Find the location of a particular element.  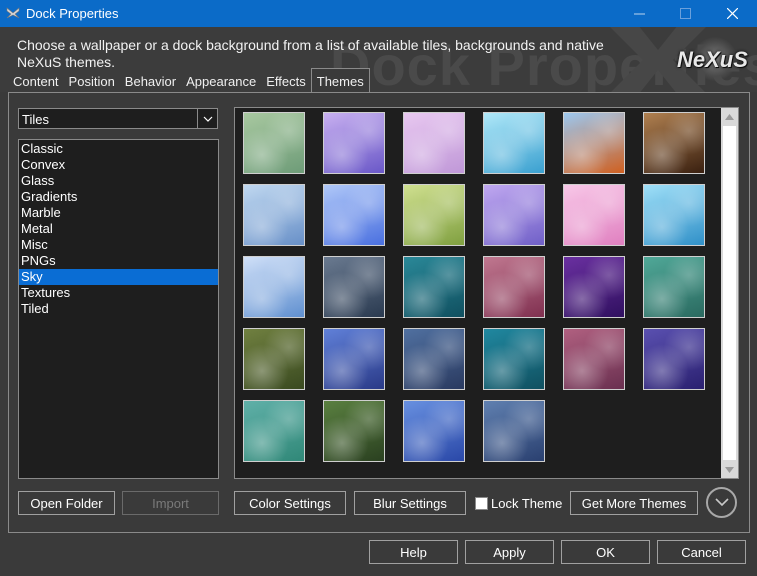

vertical-scrollbar is located at coordinates (729, 293).